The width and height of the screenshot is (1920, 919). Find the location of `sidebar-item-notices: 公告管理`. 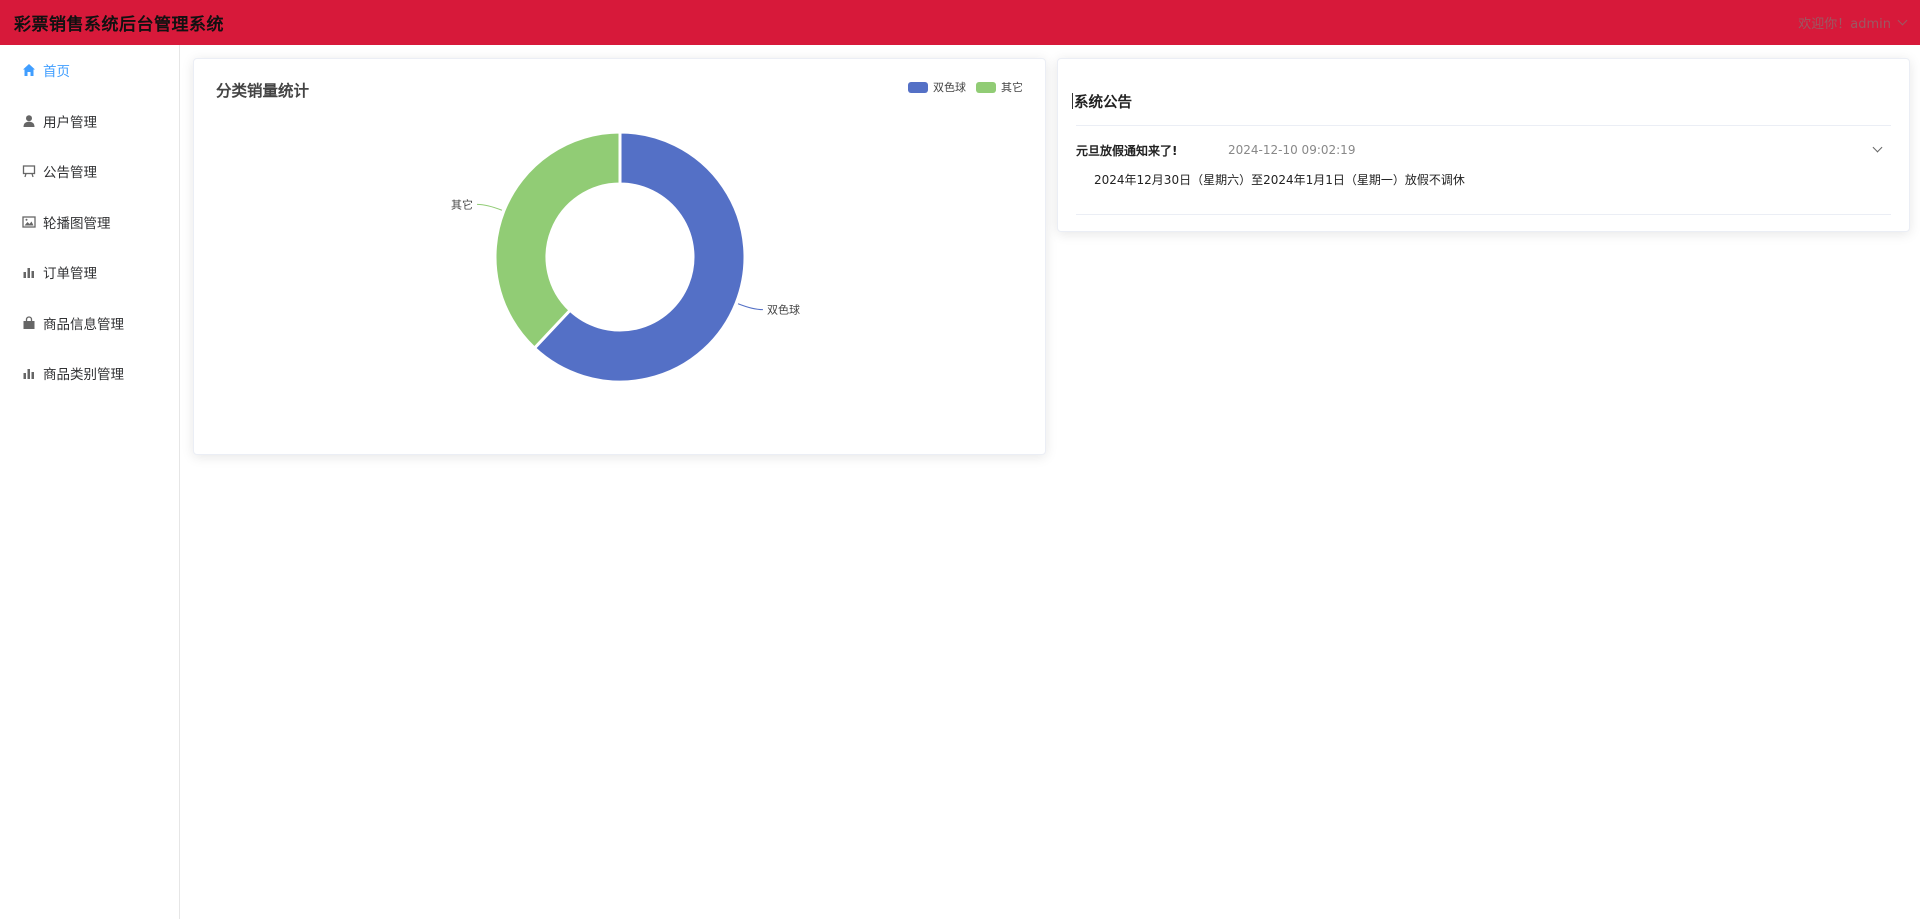

sidebar-item-notices: 公告管理 is located at coordinates (89, 171).